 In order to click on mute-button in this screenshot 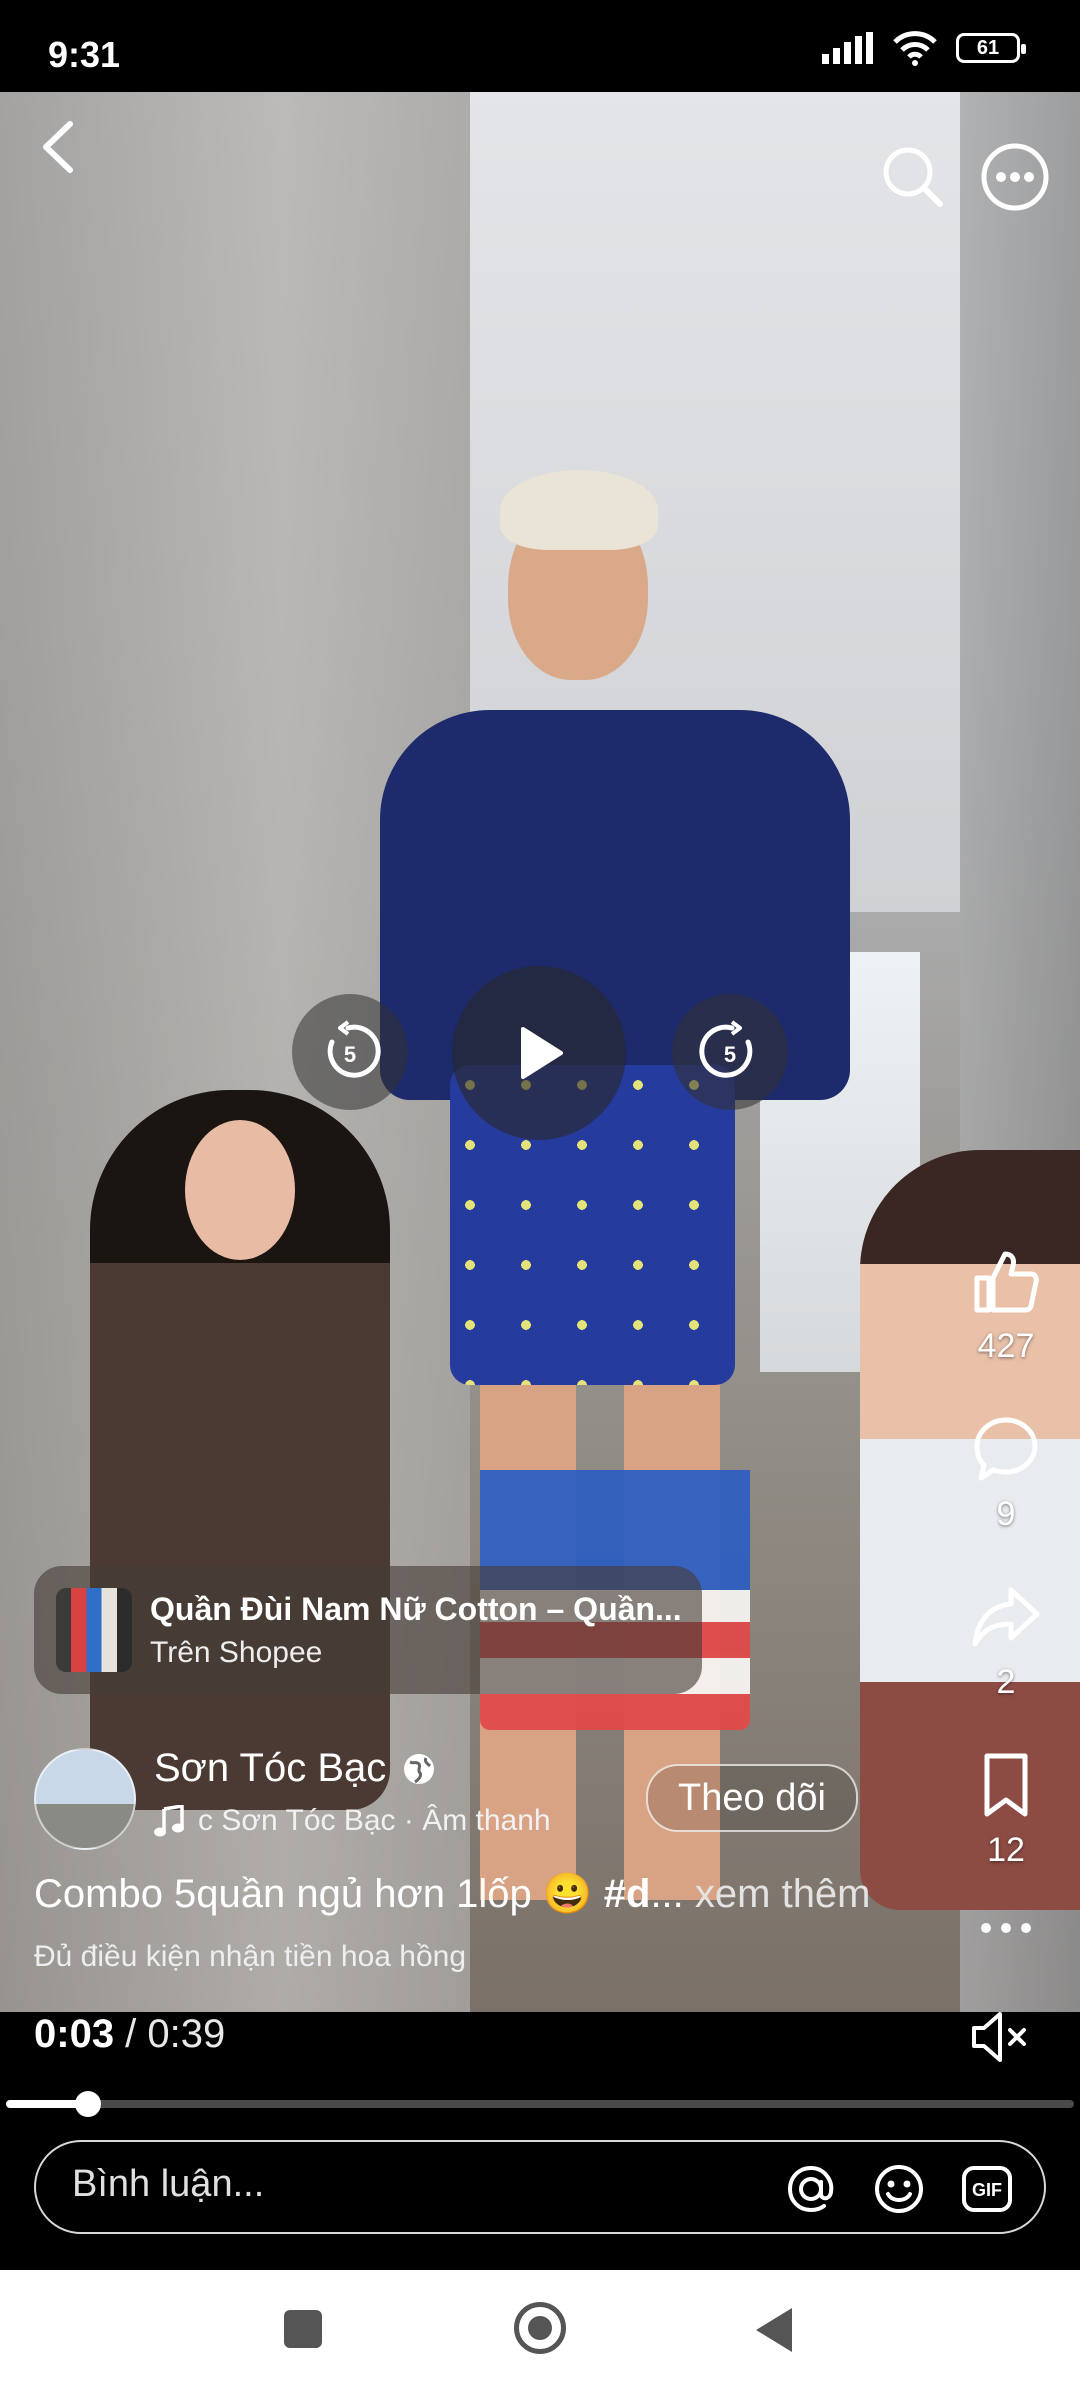, I will do `click(1000, 2037)`.